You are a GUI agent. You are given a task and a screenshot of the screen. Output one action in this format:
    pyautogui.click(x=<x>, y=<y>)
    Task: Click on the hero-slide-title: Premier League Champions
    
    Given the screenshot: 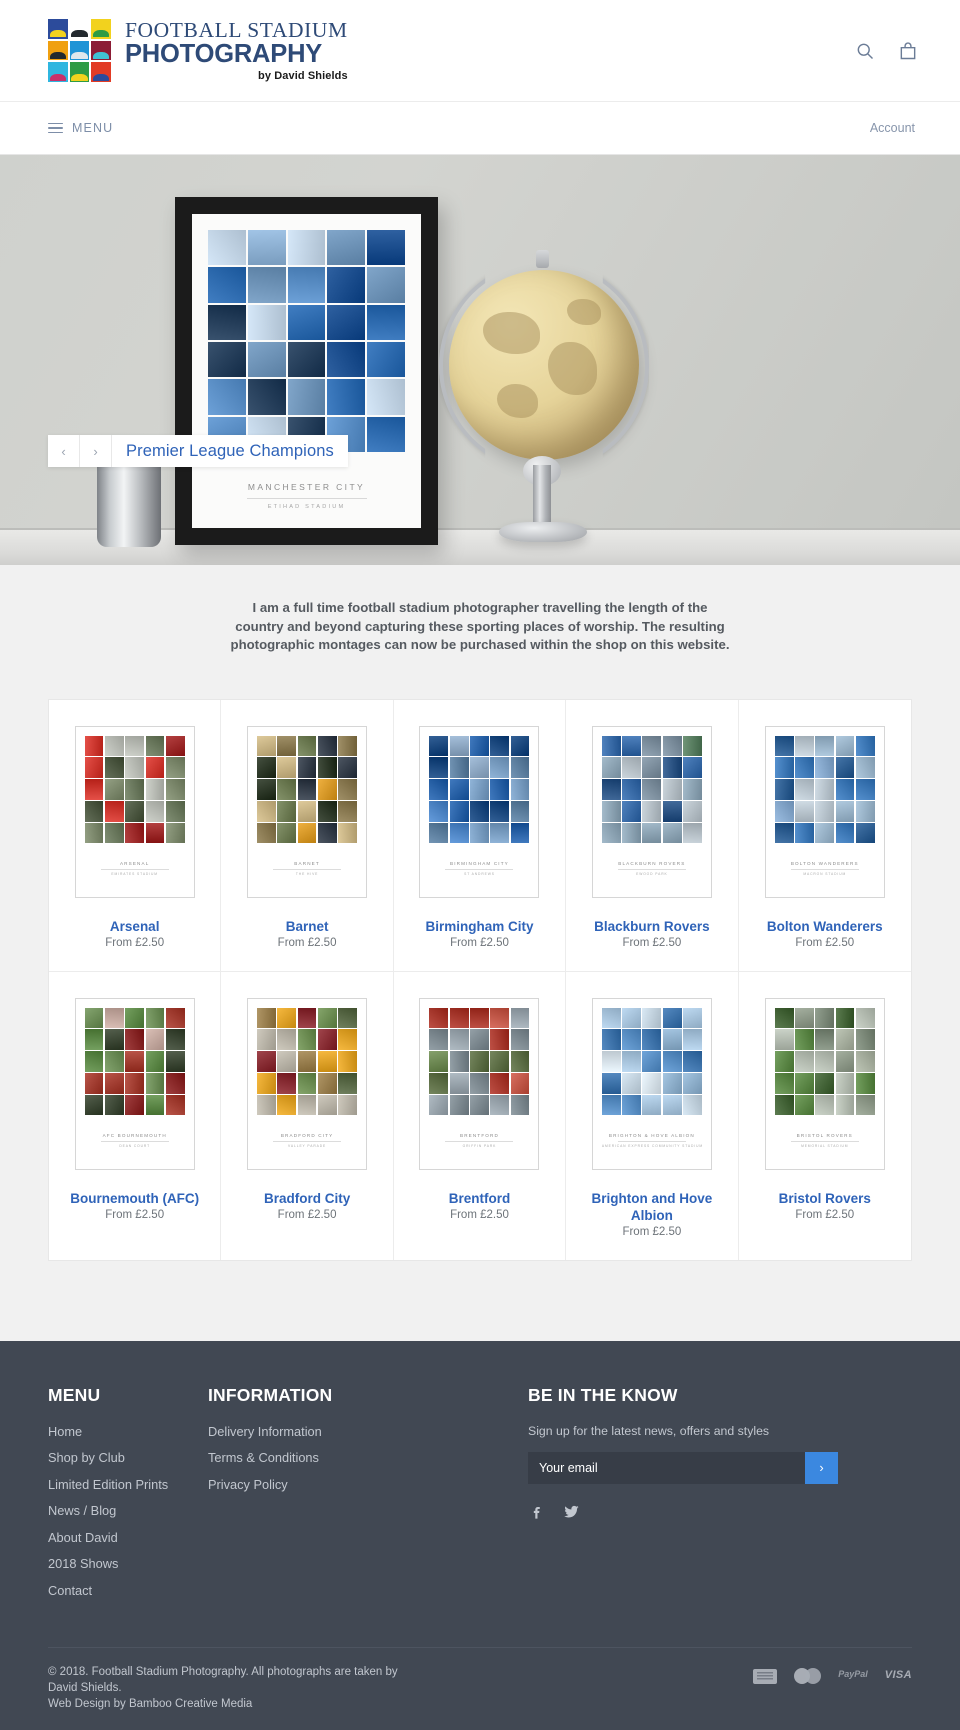 What is the action you would take?
    pyautogui.click(x=230, y=451)
    